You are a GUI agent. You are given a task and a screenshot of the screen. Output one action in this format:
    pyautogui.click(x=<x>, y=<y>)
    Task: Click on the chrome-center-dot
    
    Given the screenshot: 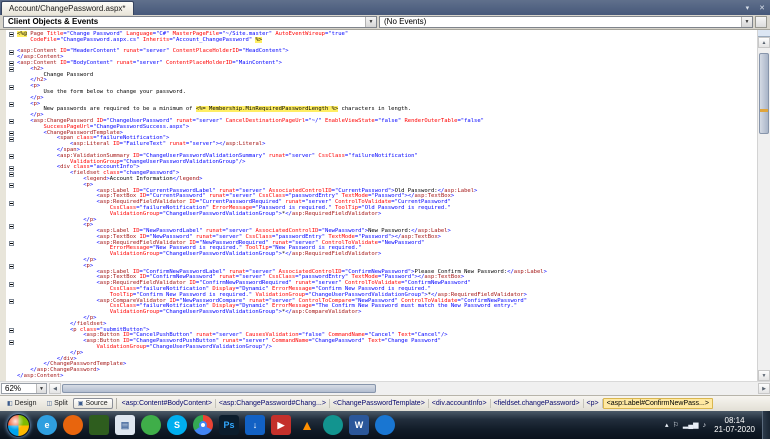 What is the action you would take?
    pyautogui.click(x=203, y=425)
    